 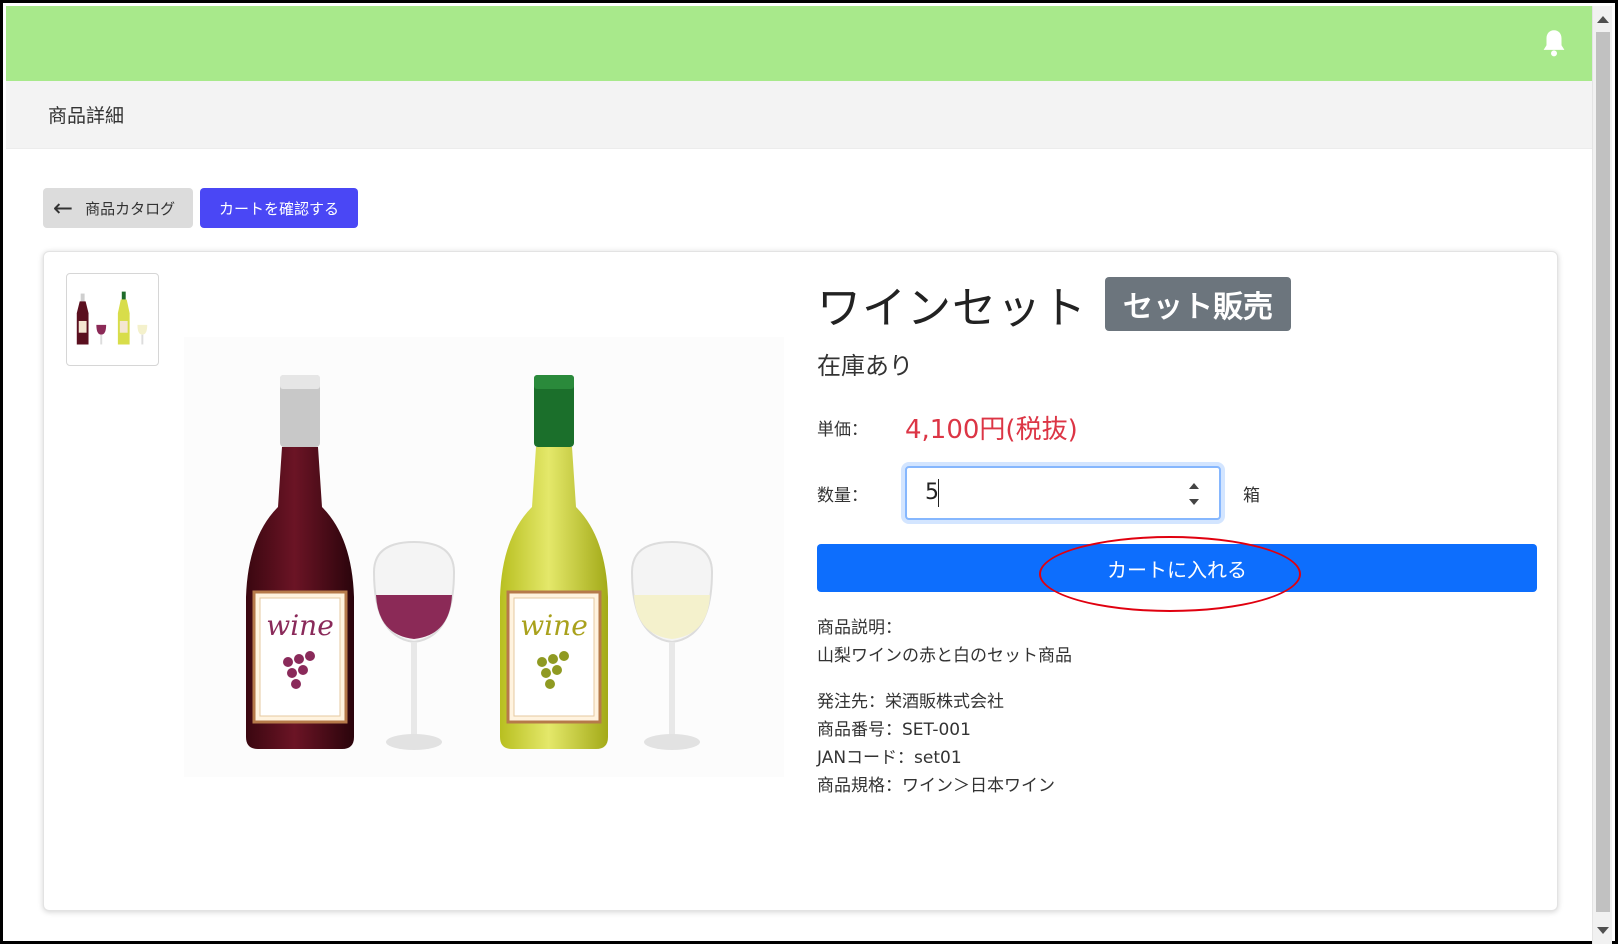 I want to click on vertical-scrollbar, so click(x=1602, y=475).